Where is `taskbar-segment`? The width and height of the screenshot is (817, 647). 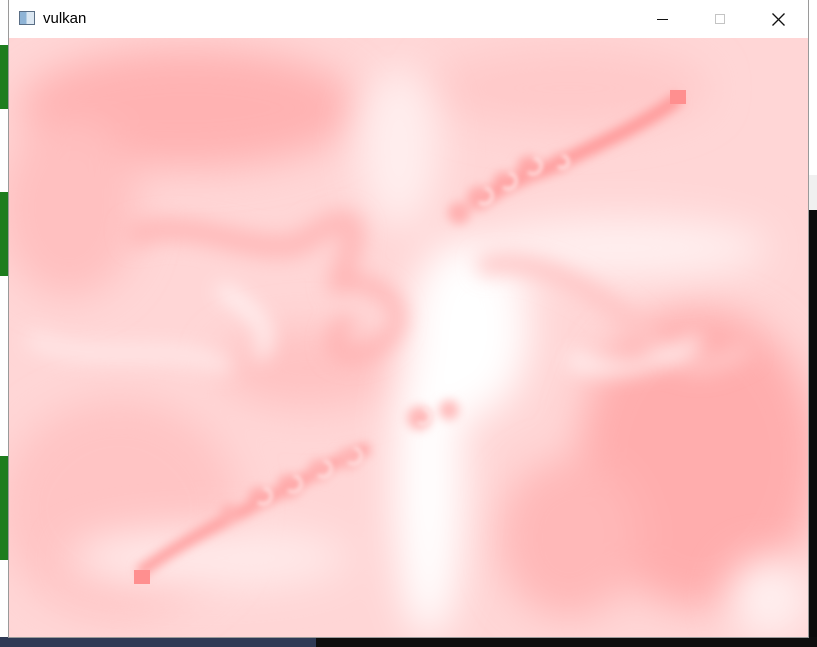
taskbar-segment is located at coordinates (158, 642).